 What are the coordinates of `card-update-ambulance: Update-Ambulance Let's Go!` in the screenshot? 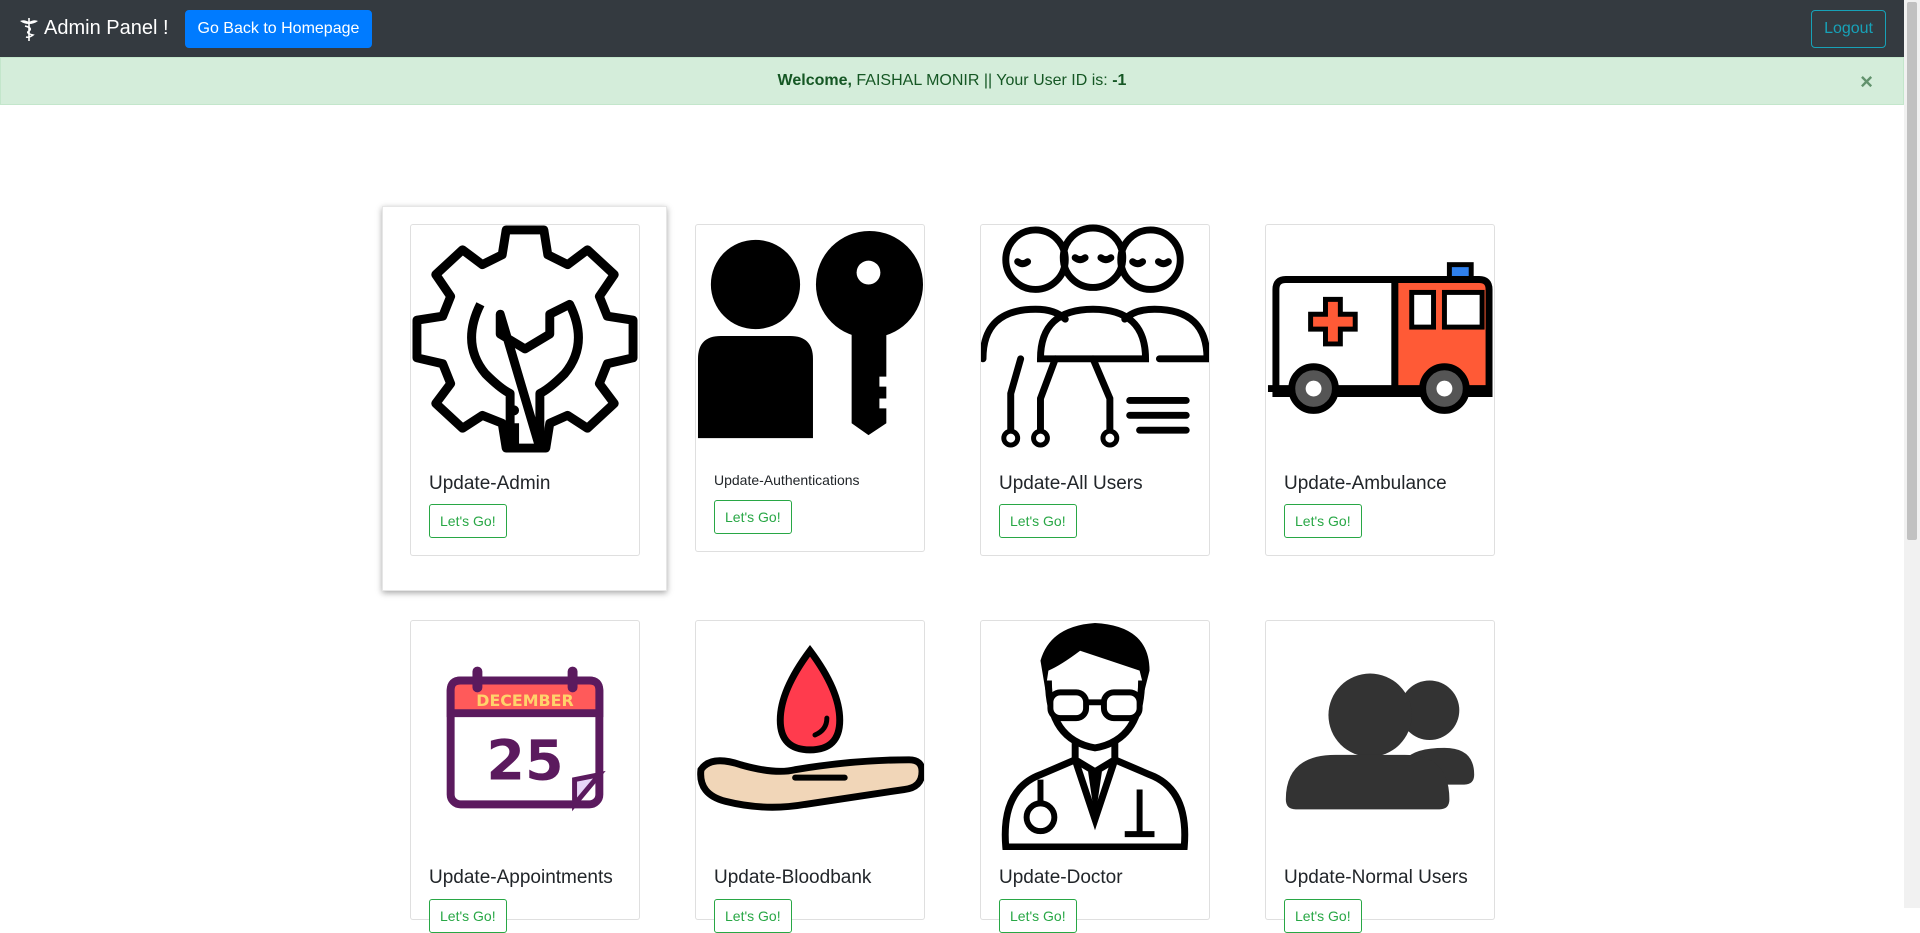 It's located at (1380, 390).